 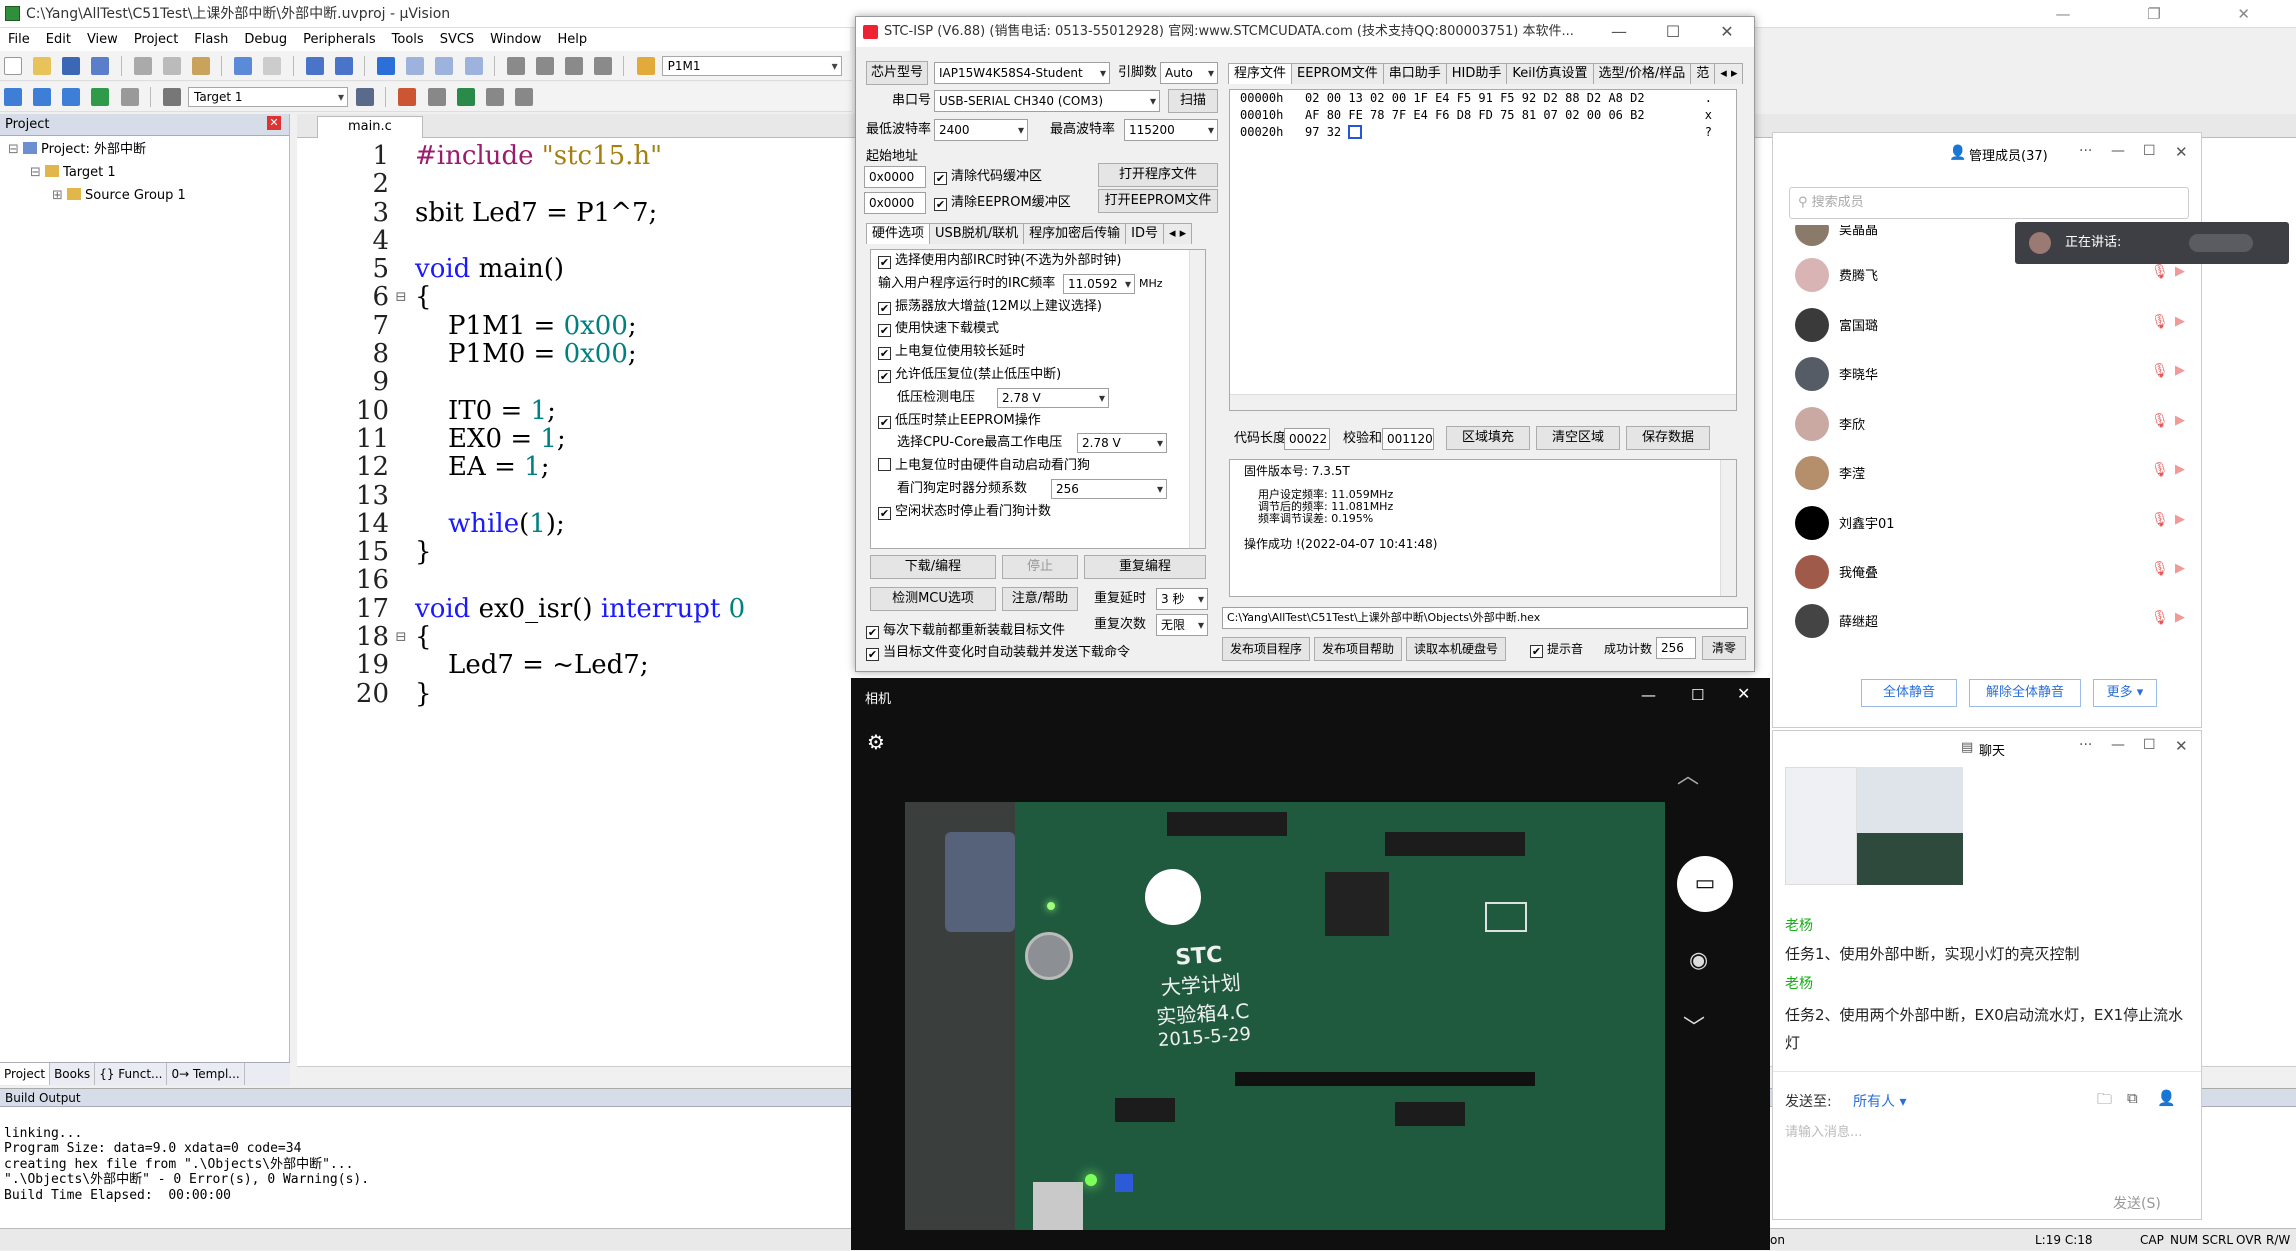 What do you see at coordinates (1109, 488) in the screenshot?
I see `wdt-divider-select: 256` at bounding box center [1109, 488].